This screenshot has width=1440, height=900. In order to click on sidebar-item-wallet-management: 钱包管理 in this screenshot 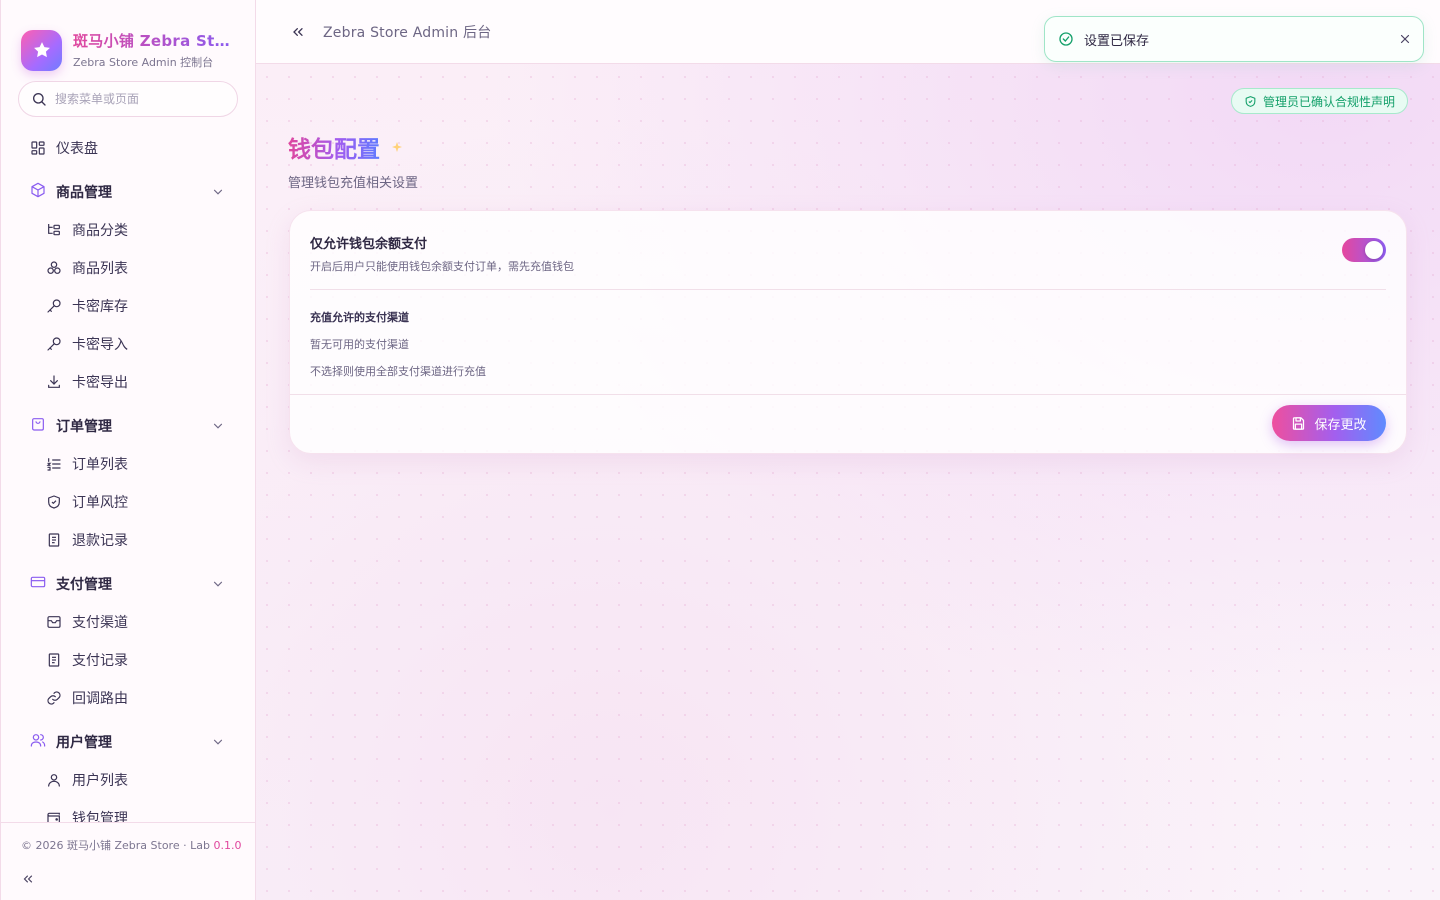, I will do `click(128, 810)`.